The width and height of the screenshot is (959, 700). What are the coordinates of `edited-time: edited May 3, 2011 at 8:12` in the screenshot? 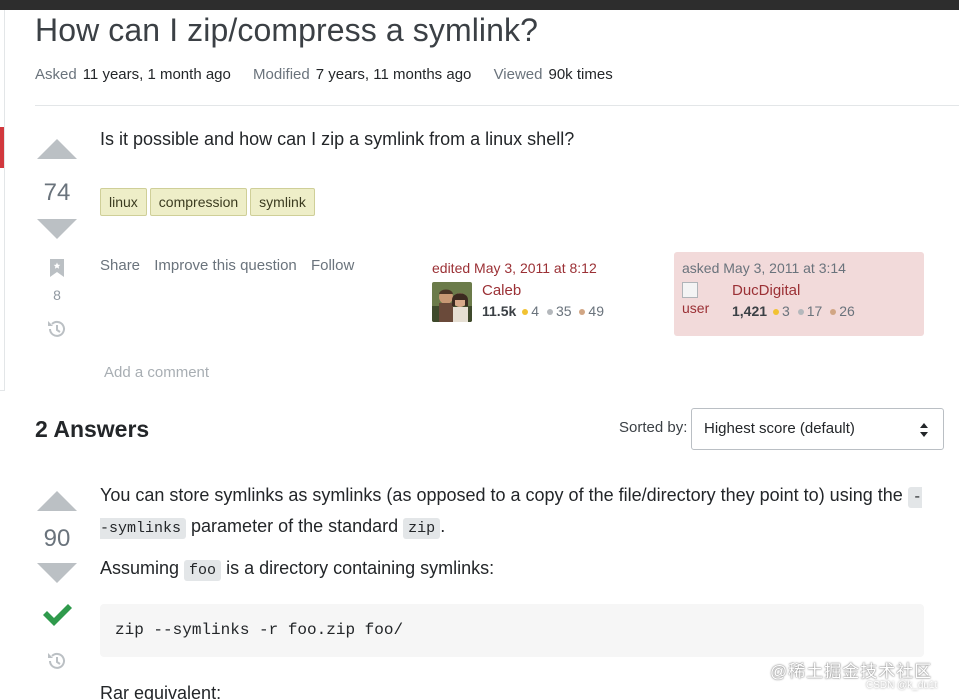 It's located at (547, 268).